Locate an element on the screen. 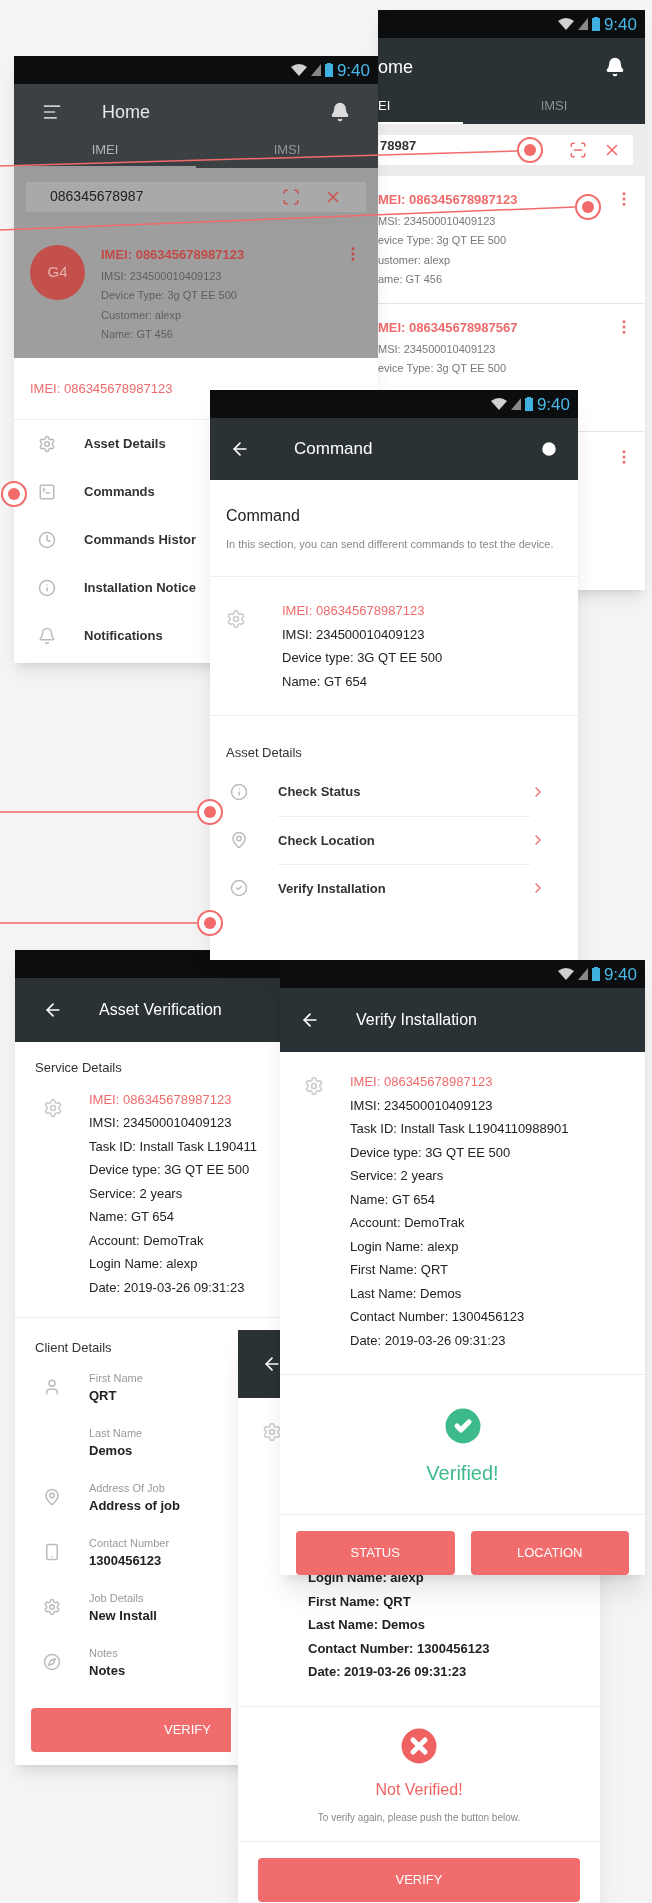 This screenshot has height=1903, width=652. device-detail-text: Task ID: Install Task L1904110988901 is located at coordinates (459, 1129).